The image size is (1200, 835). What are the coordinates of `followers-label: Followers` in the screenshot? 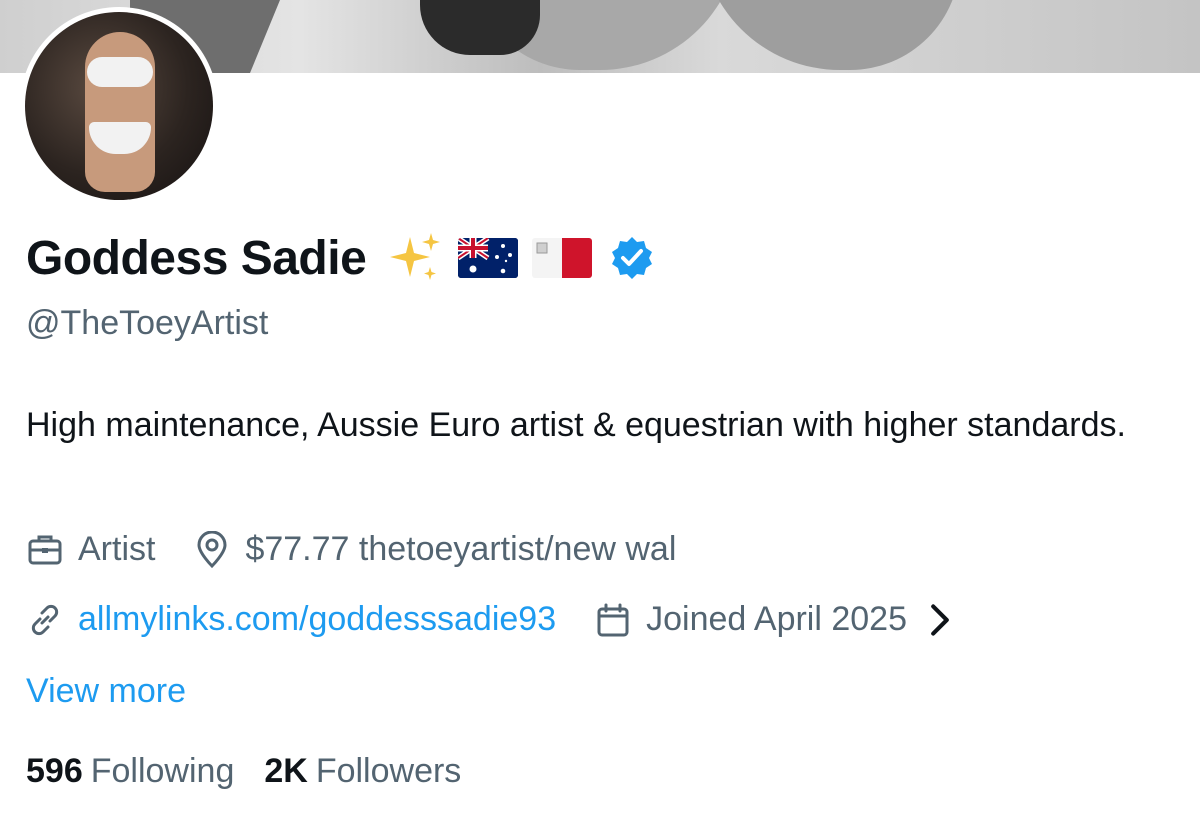 It's located at (388, 771).